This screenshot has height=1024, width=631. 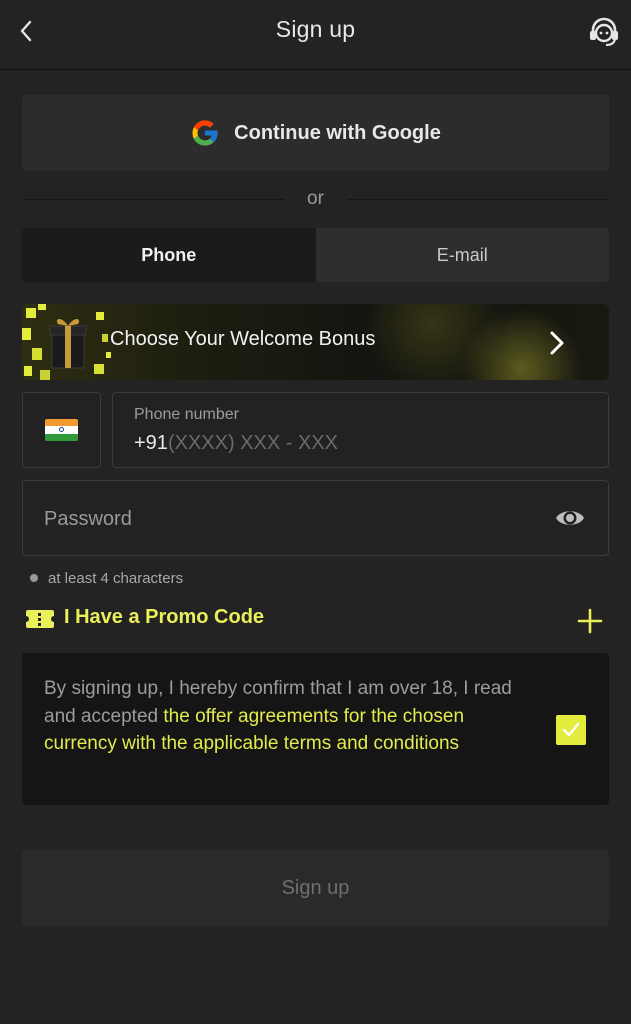 What do you see at coordinates (315, 888) in the screenshot?
I see `sign-up-button: Sign up` at bounding box center [315, 888].